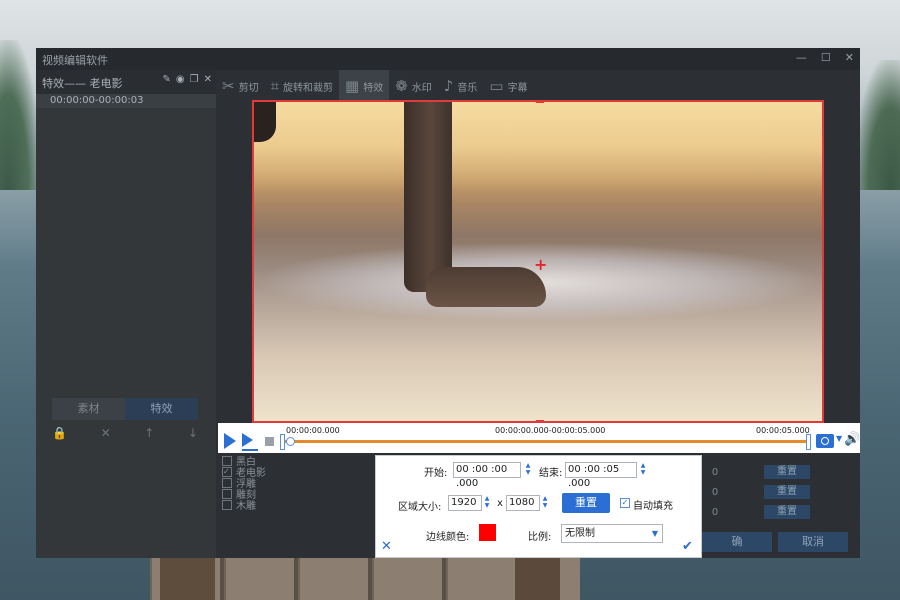  I want to click on lock-icon: 🔒, so click(59, 435).